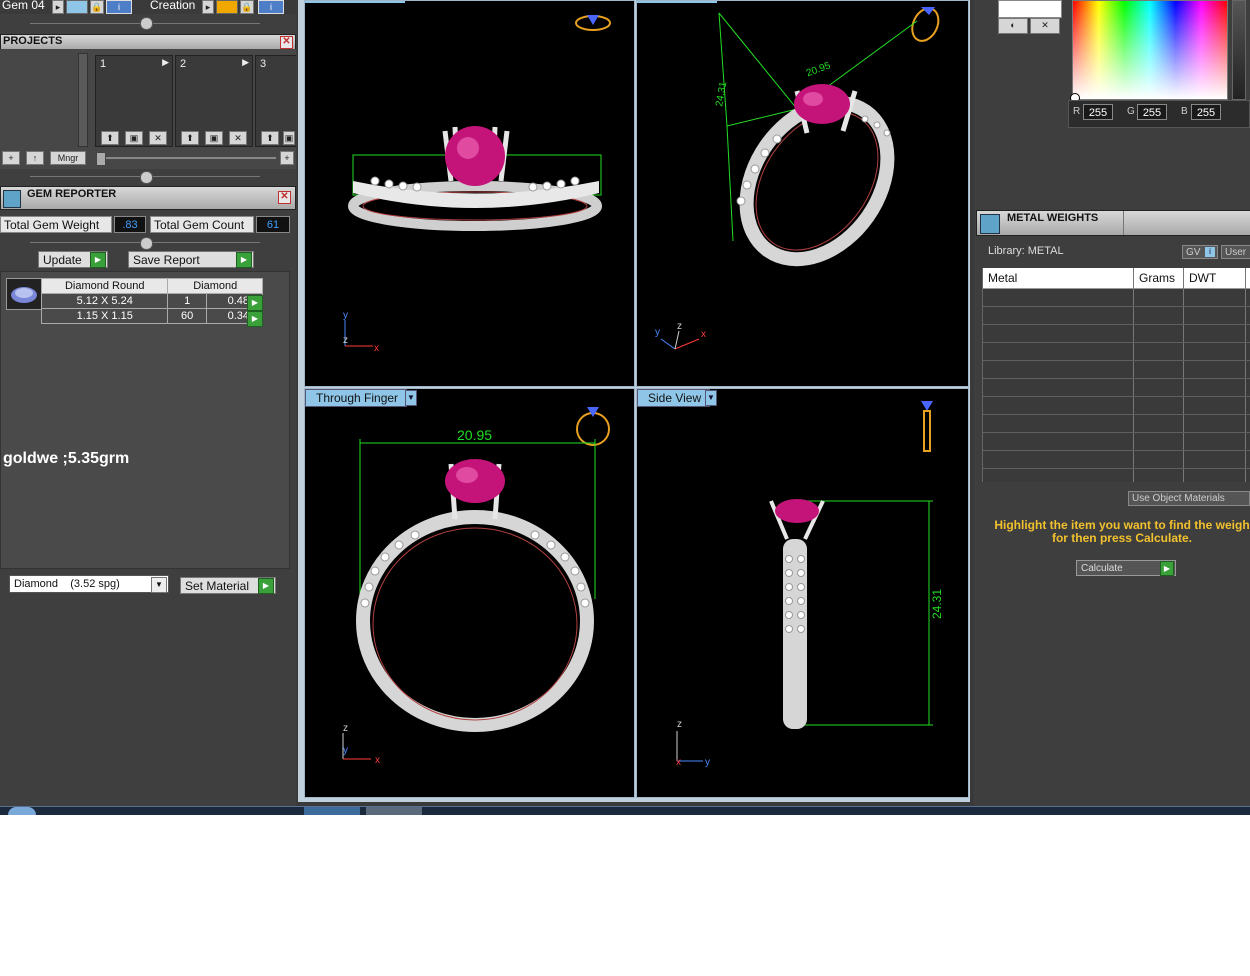 This screenshot has height=976, width=1250. I want to click on color-wheel-button: ◐, so click(1013, 26).